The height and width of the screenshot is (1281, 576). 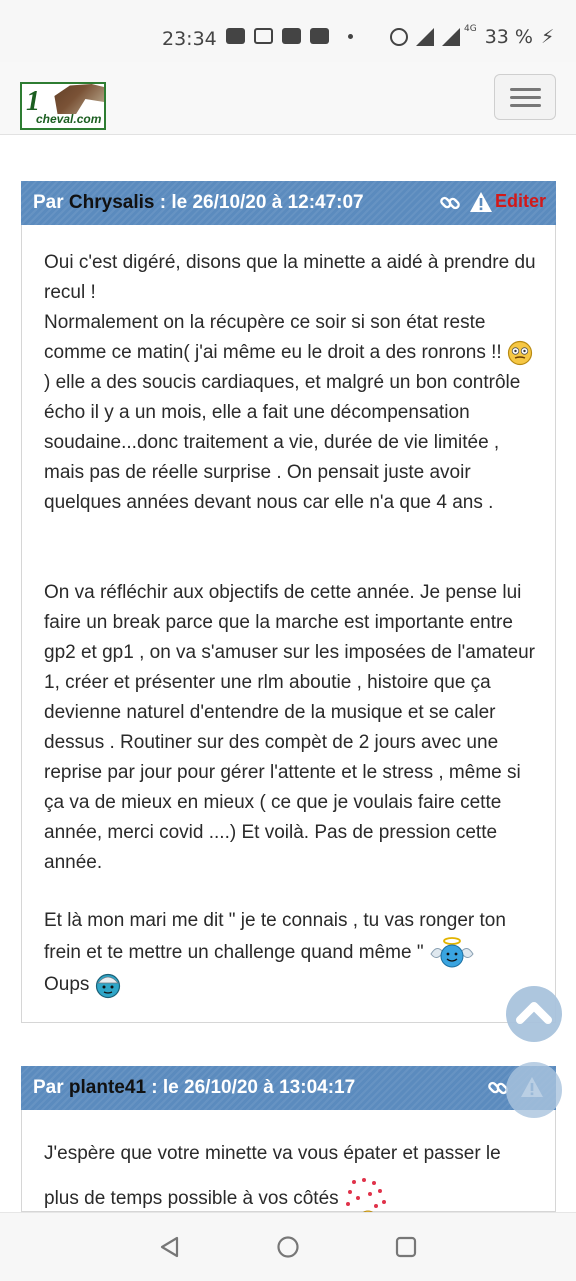 What do you see at coordinates (288, 98) in the screenshot?
I see `site-header: 1 cheval.com` at bounding box center [288, 98].